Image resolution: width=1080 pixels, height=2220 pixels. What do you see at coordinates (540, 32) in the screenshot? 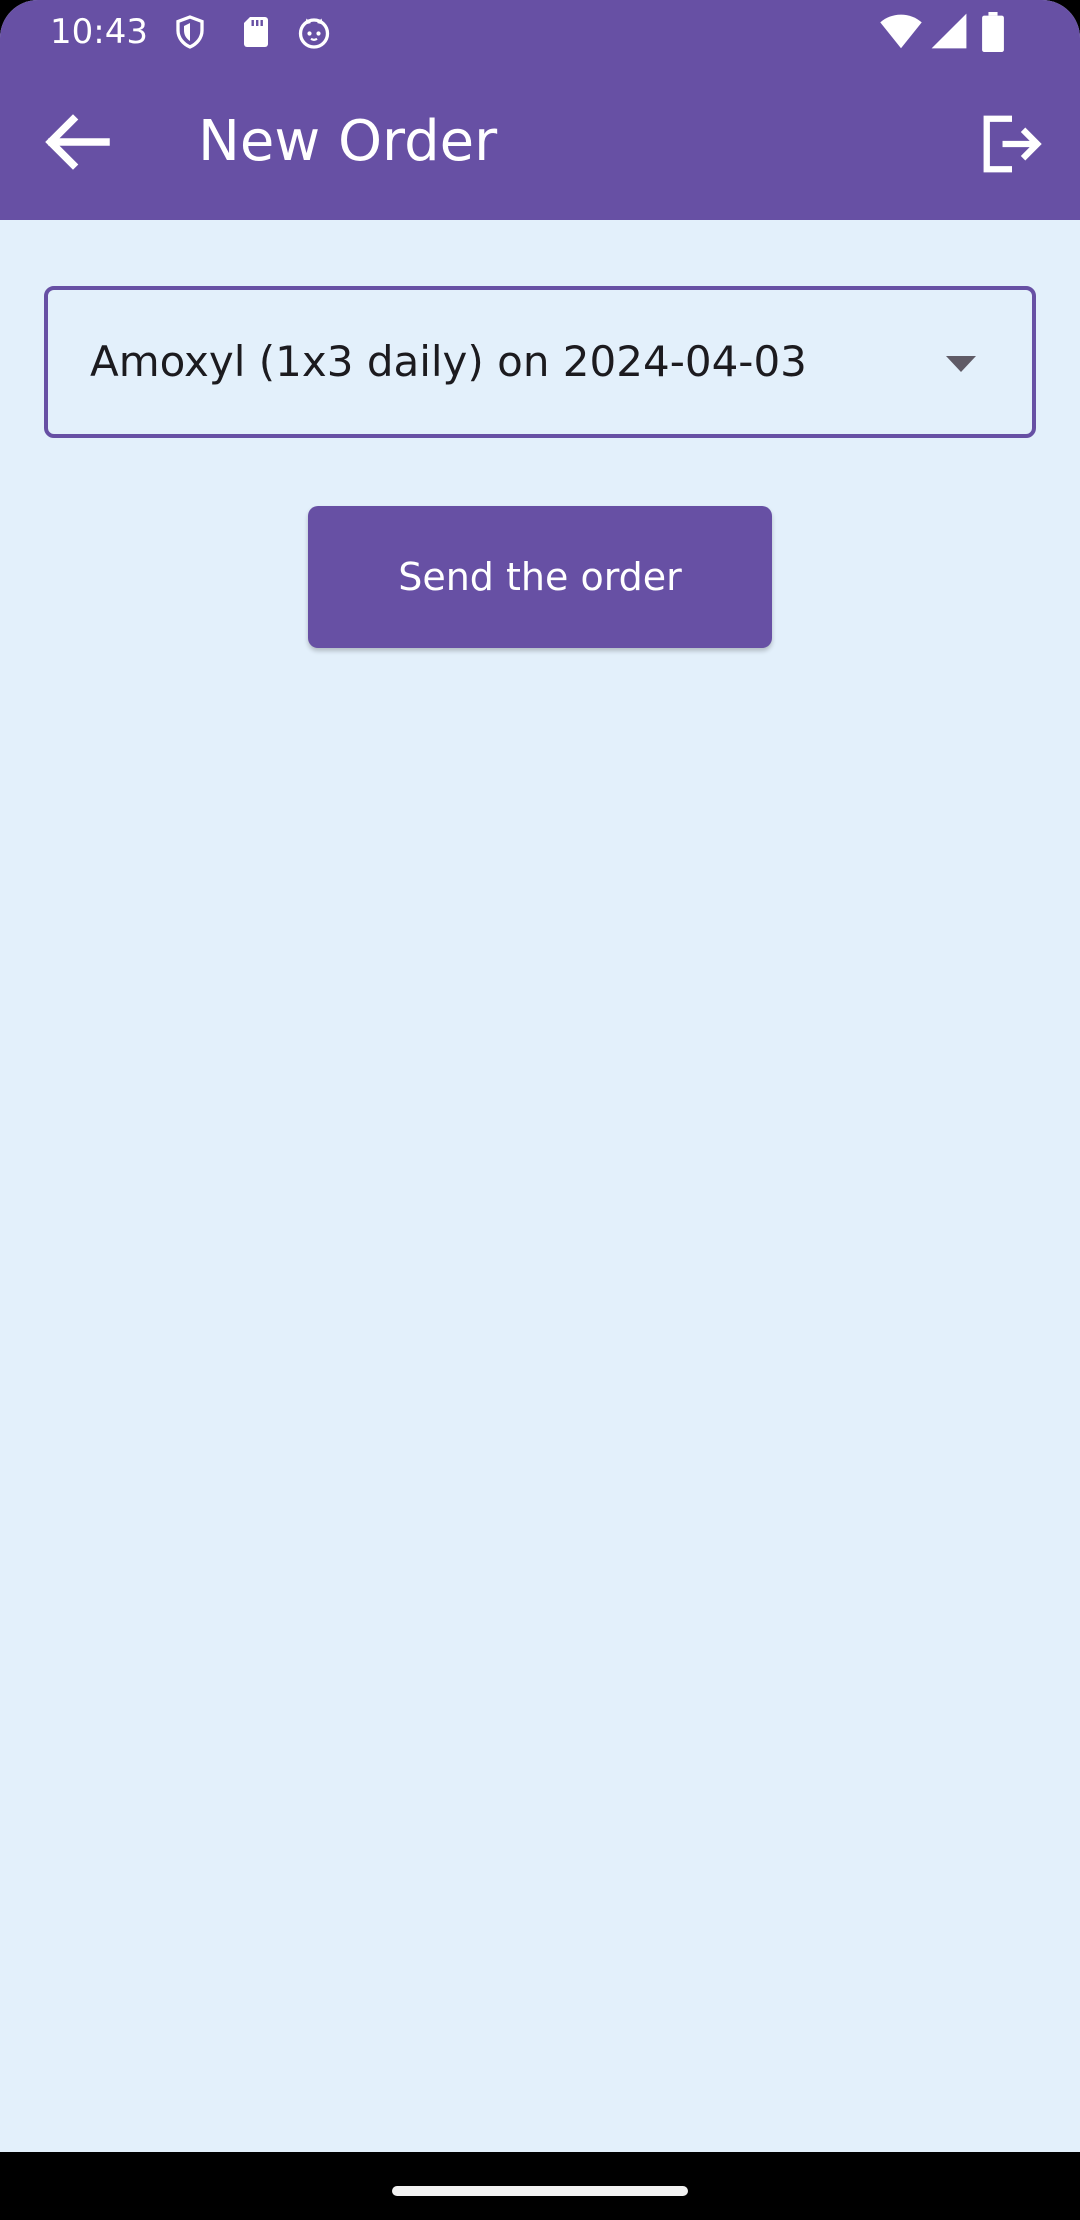
I see `status-bar: 10:43` at bounding box center [540, 32].